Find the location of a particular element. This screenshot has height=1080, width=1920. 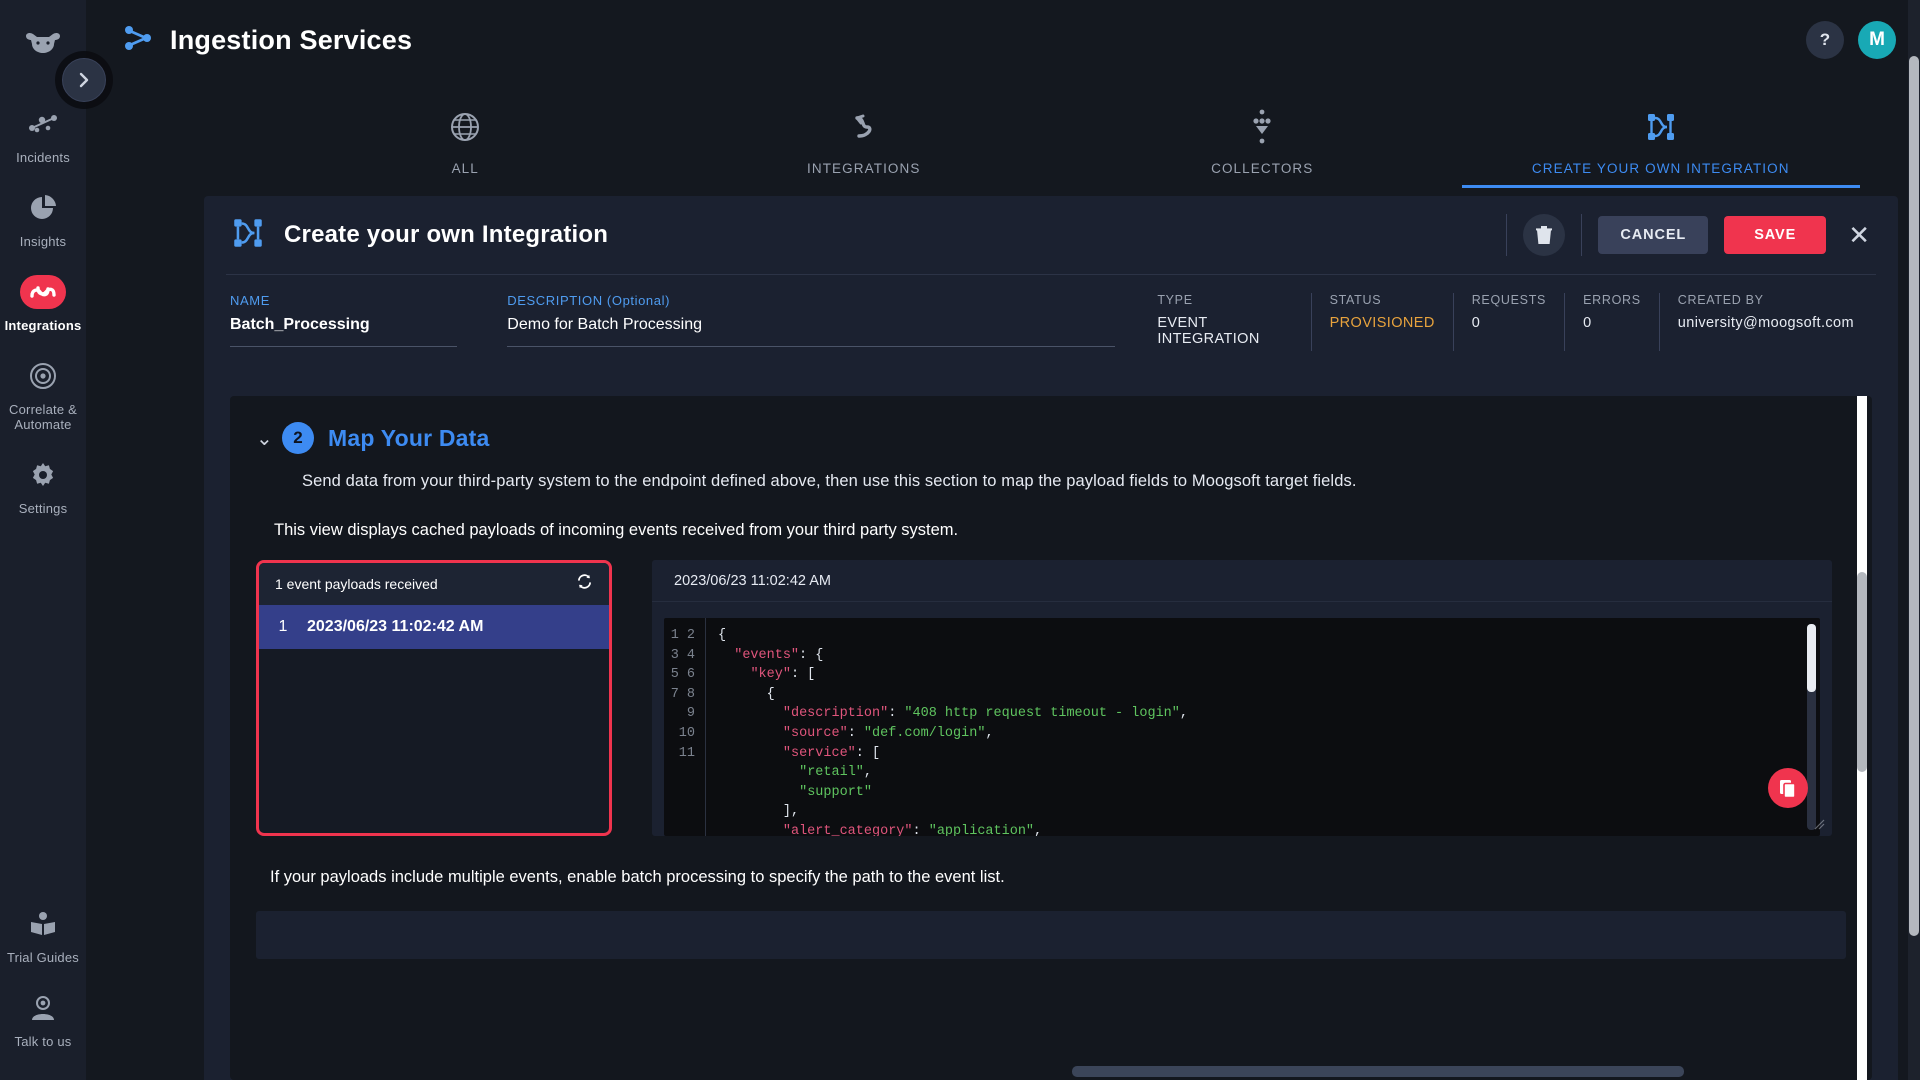

moogsoft-cow-logo-icon is located at coordinates (43, 42).